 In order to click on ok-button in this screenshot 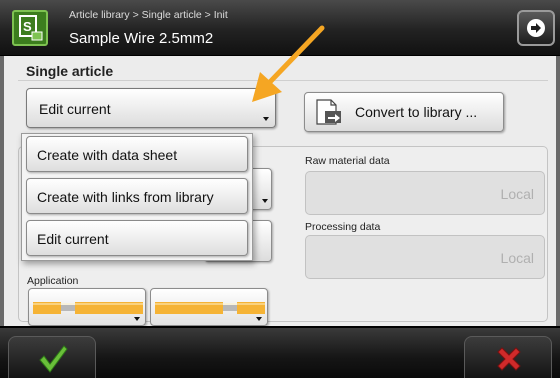, I will do `click(52, 357)`.